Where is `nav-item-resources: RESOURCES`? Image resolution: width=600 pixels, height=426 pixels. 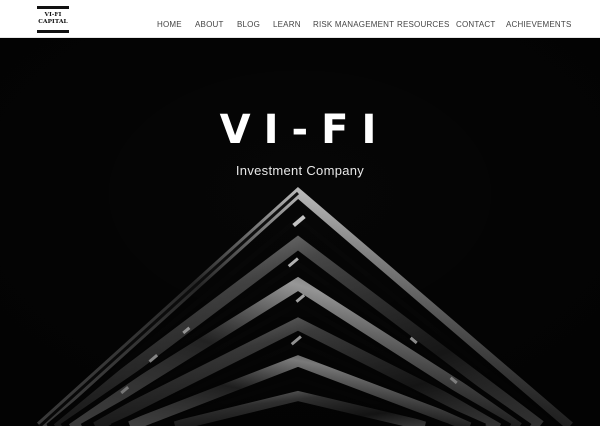
nav-item-resources: RESOURCES is located at coordinates (423, 24).